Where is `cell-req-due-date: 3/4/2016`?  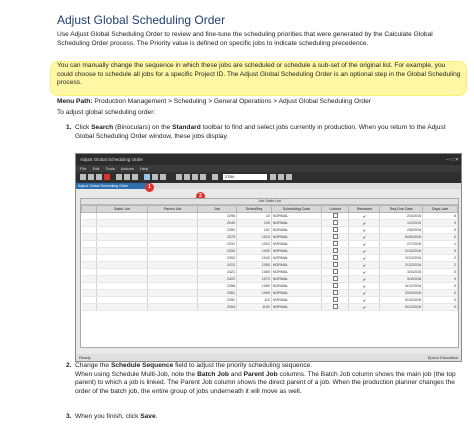
cell-req-due-date: 3/4/2016 is located at coordinates (401, 279).